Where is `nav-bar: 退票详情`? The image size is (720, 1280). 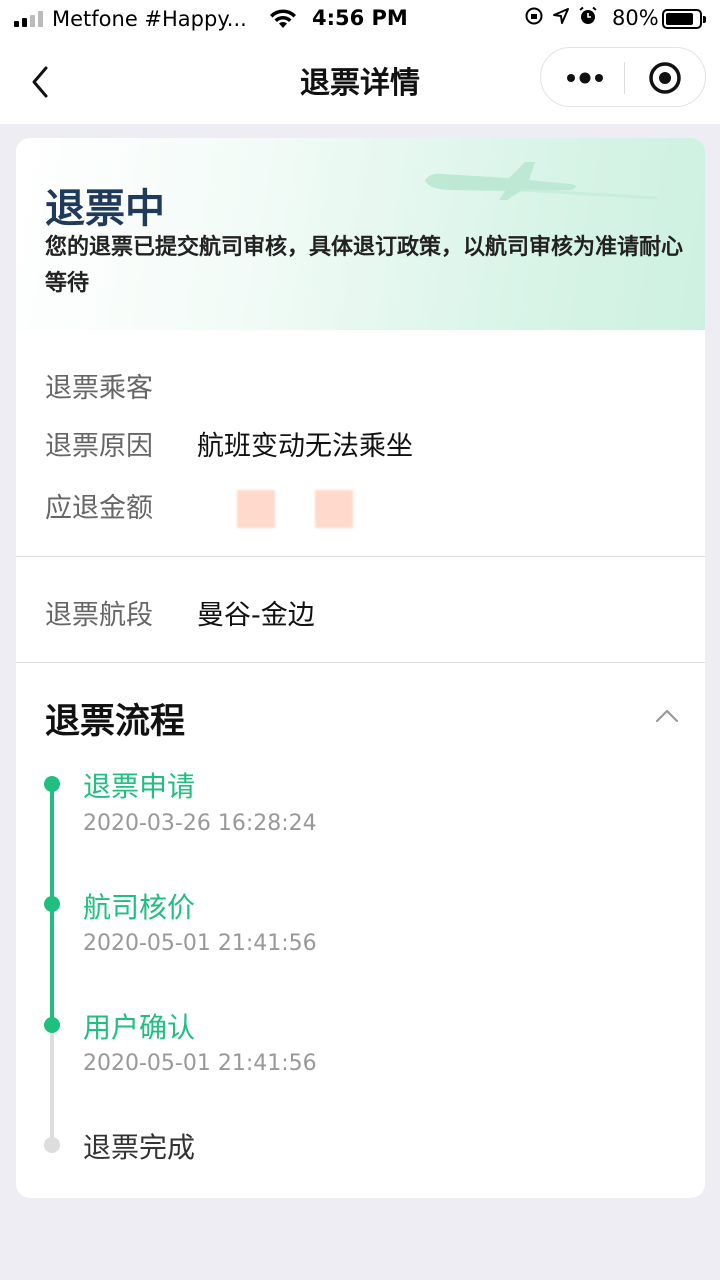 nav-bar: 退票详情 is located at coordinates (360, 82).